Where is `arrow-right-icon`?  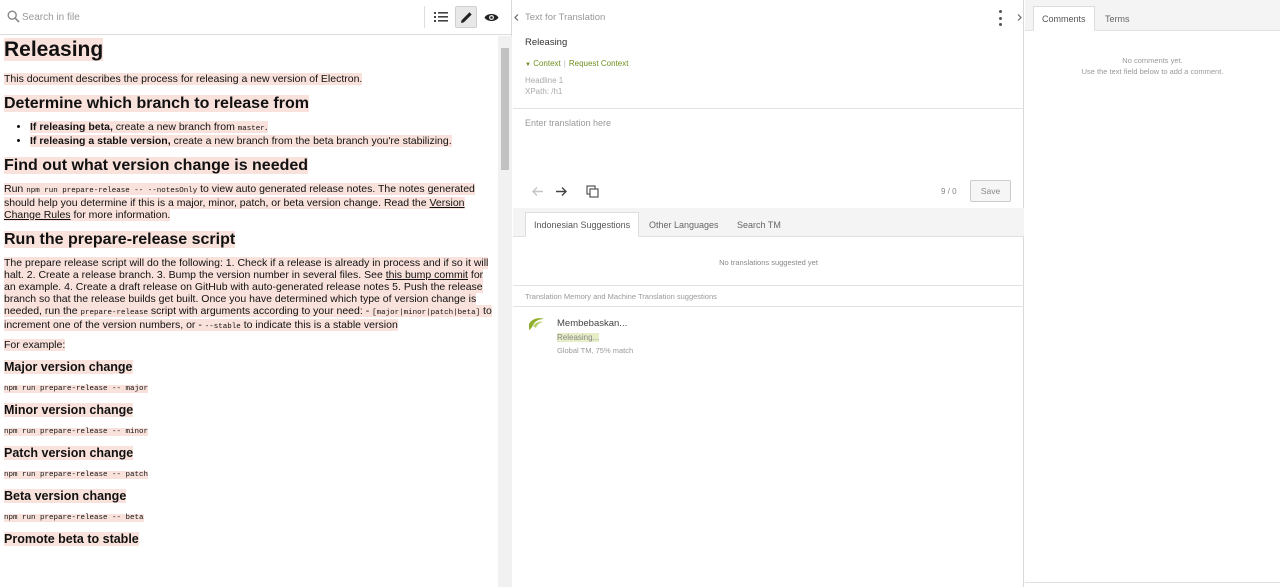
arrow-right-icon is located at coordinates (561, 191).